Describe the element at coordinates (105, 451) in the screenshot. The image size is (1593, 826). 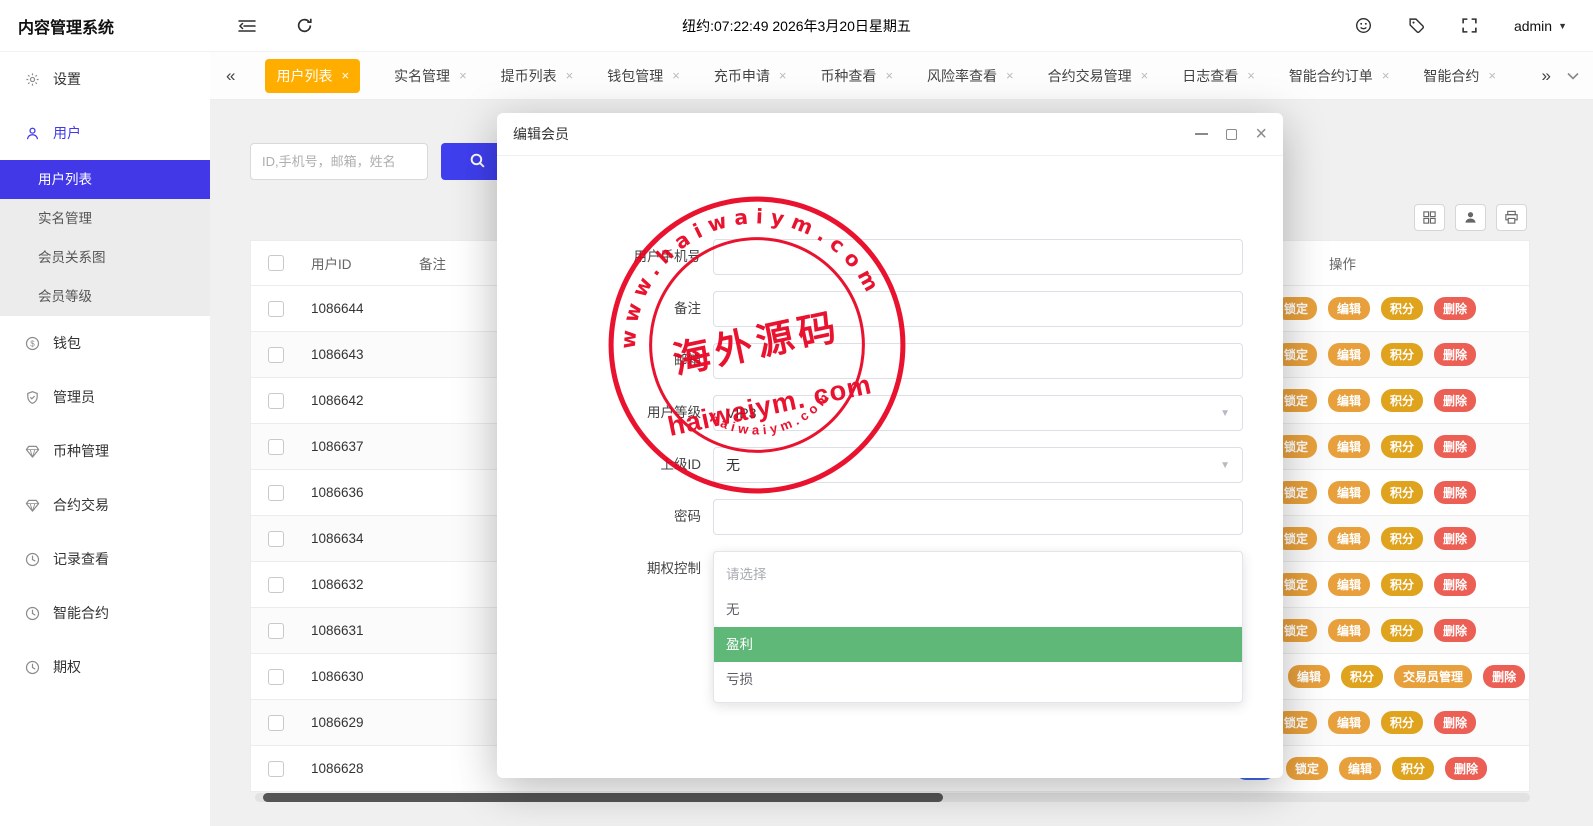
I see `sidebar-item: 币种管理` at that location.